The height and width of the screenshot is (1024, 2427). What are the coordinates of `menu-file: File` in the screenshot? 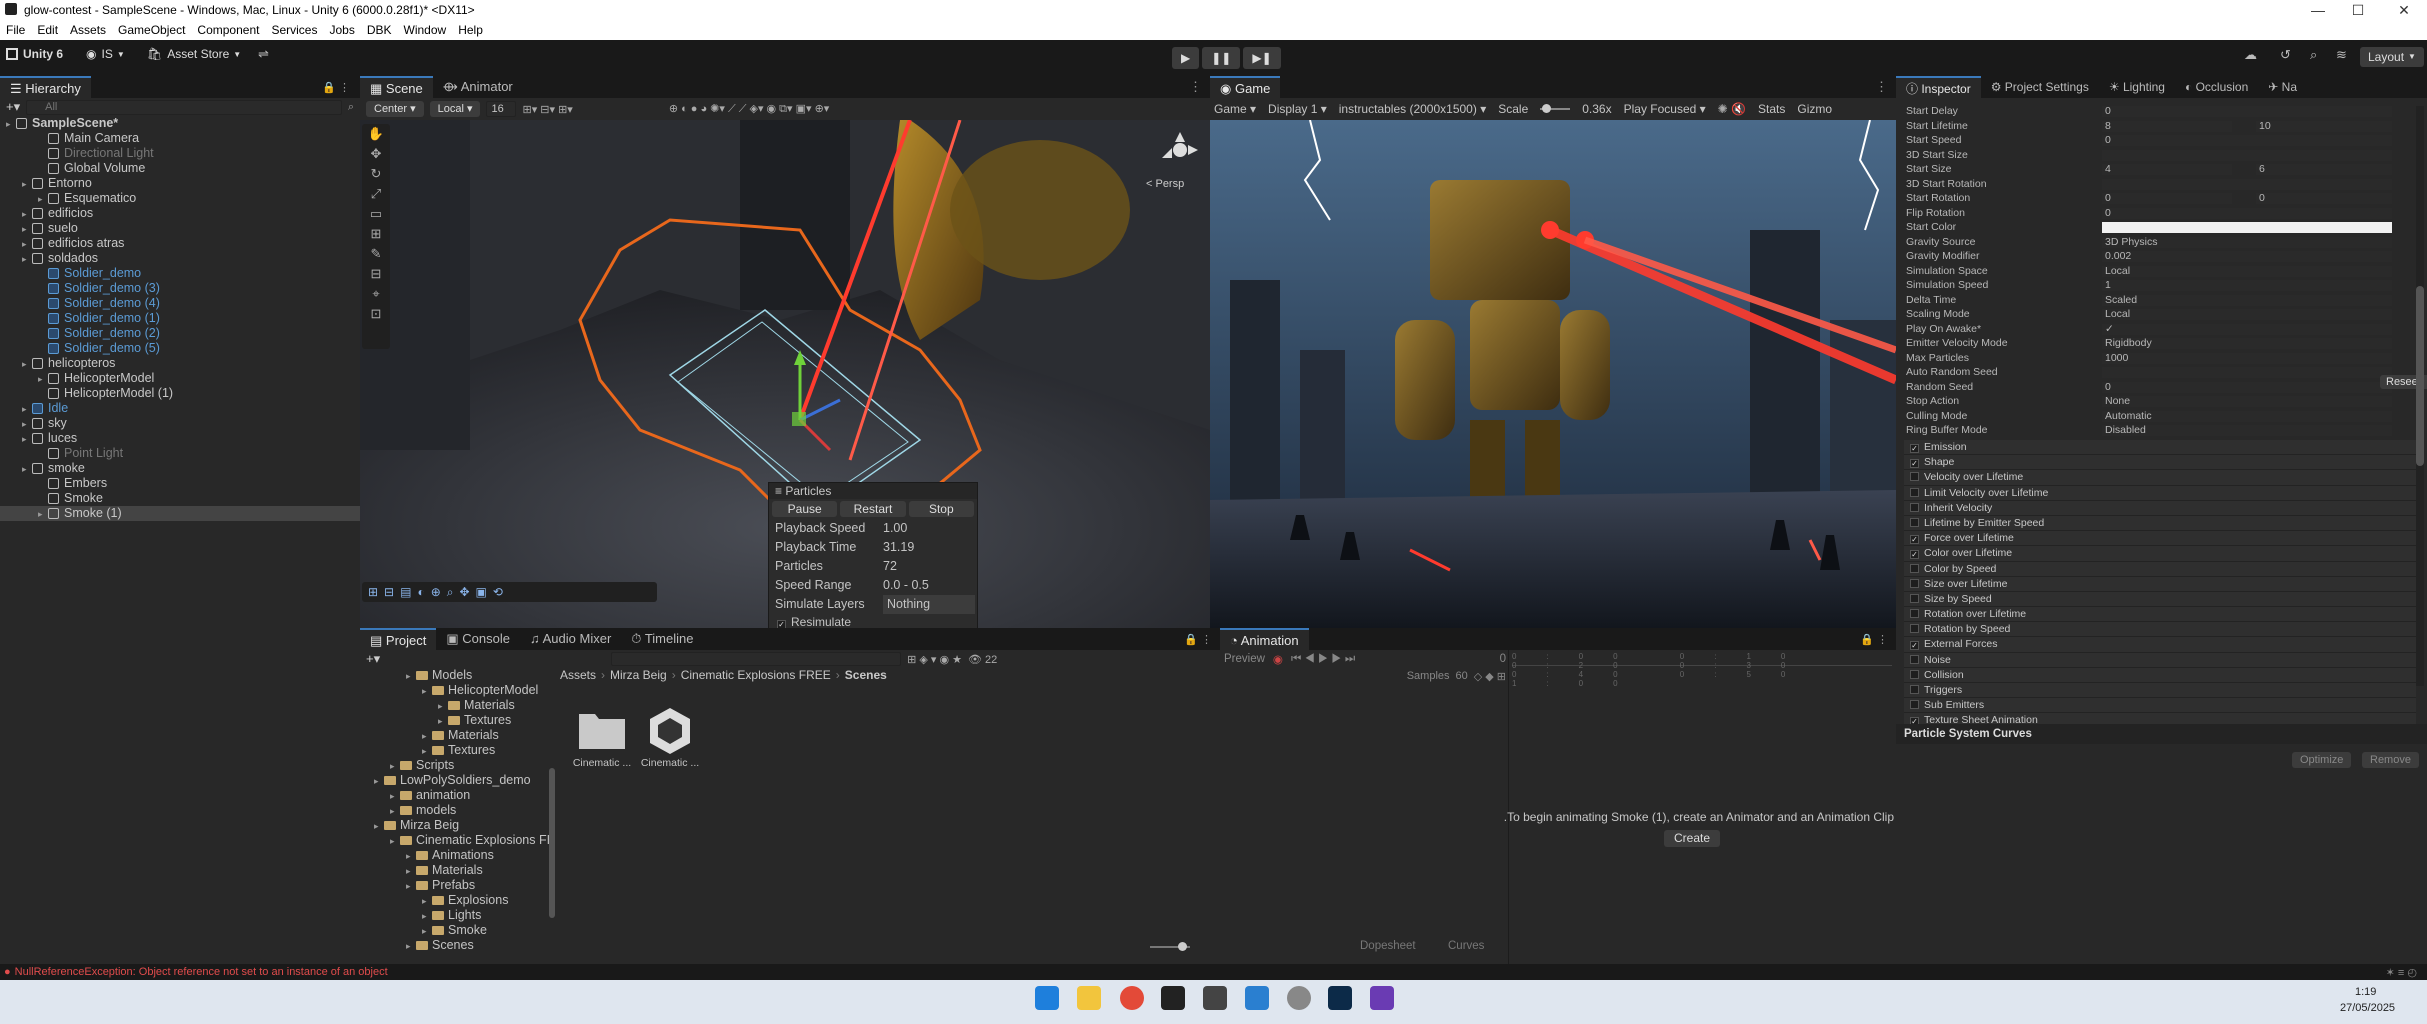 It's located at (15, 30).